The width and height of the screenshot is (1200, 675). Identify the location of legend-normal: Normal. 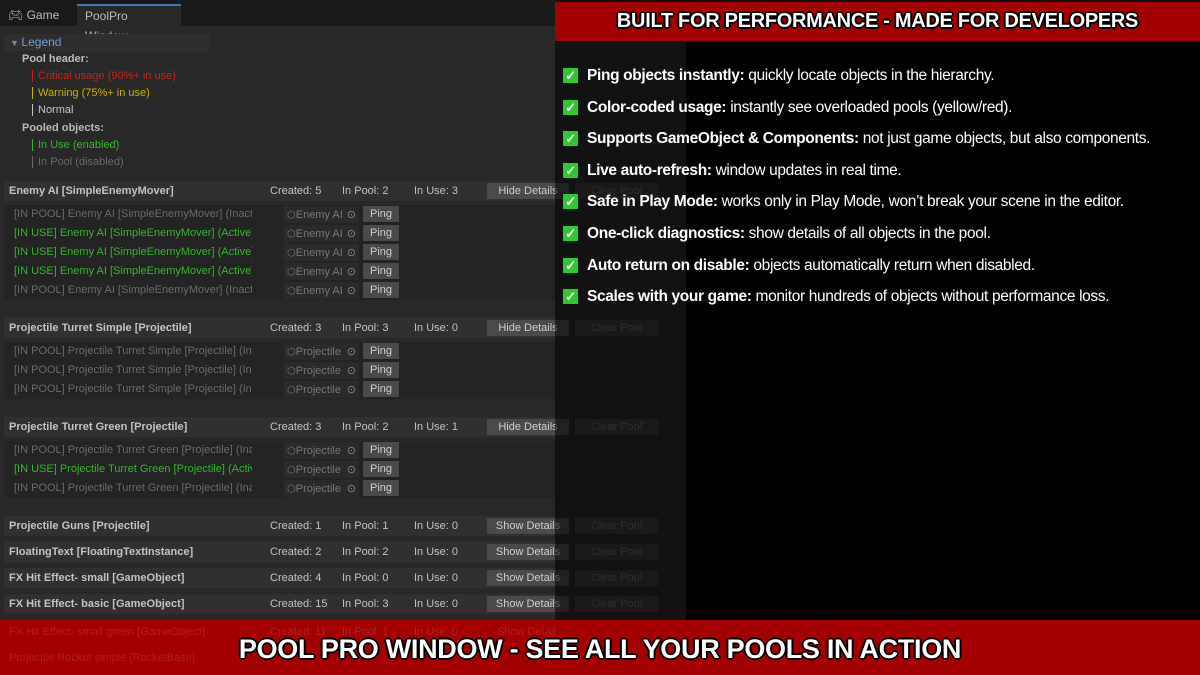
(52, 110).